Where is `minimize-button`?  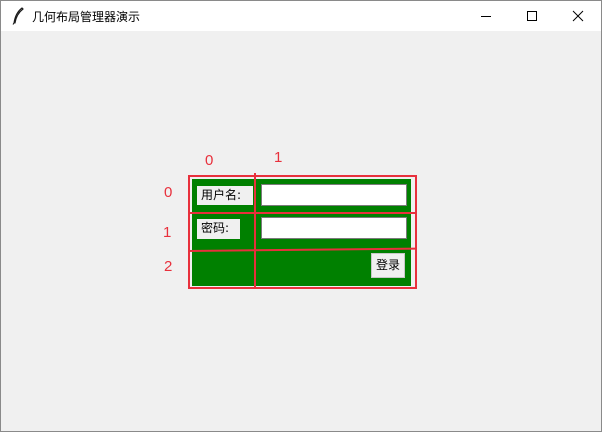 minimize-button is located at coordinates (486, 16).